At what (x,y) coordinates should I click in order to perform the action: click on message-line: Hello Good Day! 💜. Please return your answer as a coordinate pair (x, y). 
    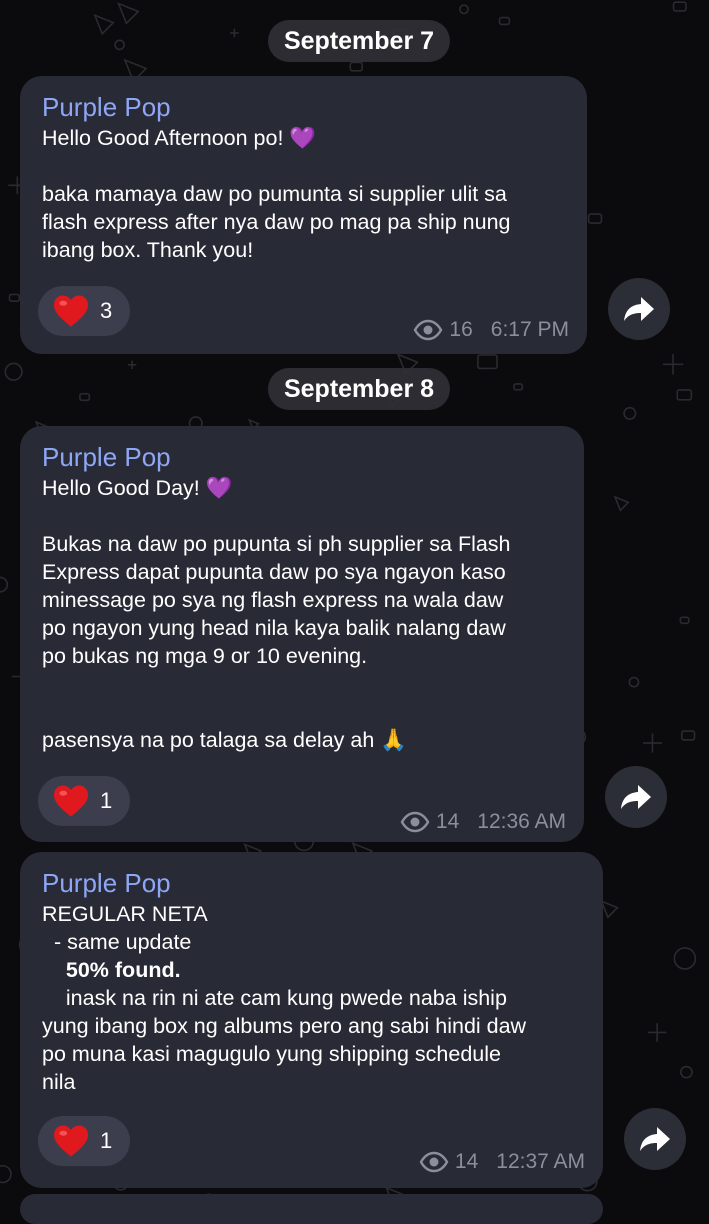
    Looking at the image, I should click on (137, 488).